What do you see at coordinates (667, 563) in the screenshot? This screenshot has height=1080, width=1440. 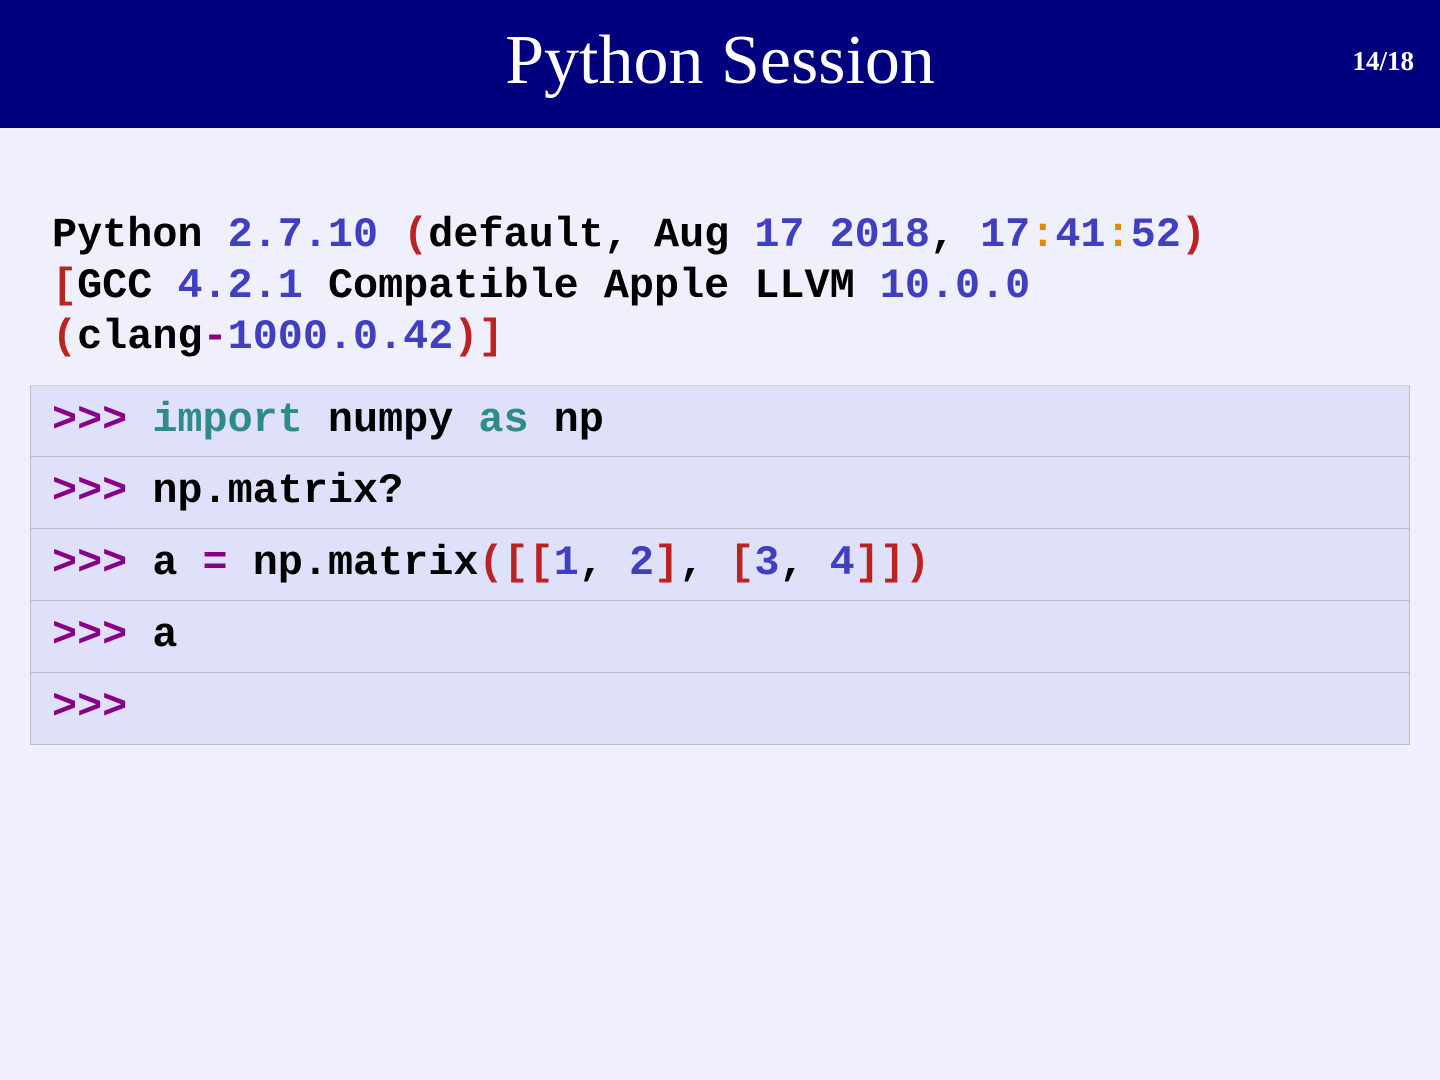 I see `code-token: ]` at bounding box center [667, 563].